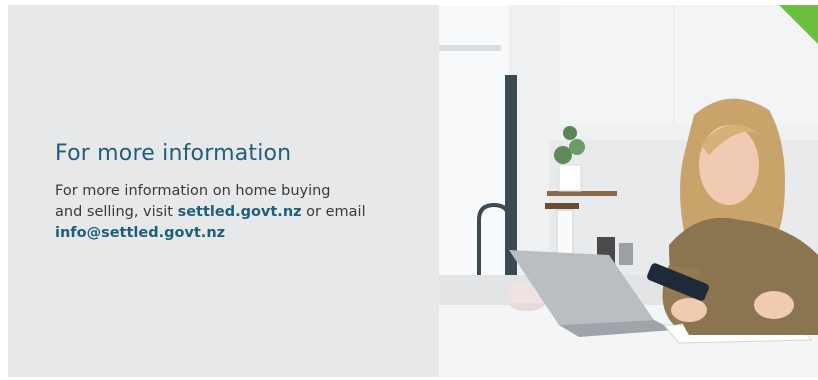 The width and height of the screenshot is (818, 380). What do you see at coordinates (333, 212) in the screenshot?
I see `connector-text: or email` at bounding box center [333, 212].